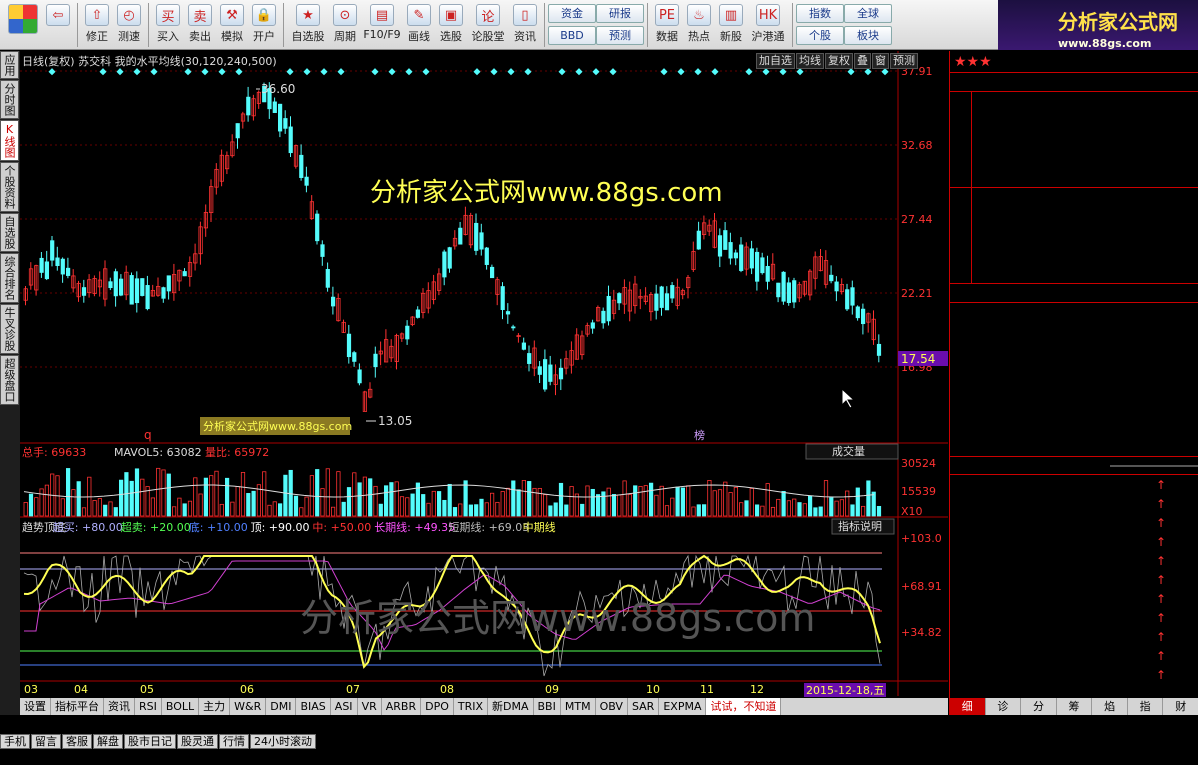 This screenshot has width=1198, height=765. What do you see at coordinates (168, 25) in the screenshot?
I see `toolbar-buy-button: 买买入` at bounding box center [168, 25].